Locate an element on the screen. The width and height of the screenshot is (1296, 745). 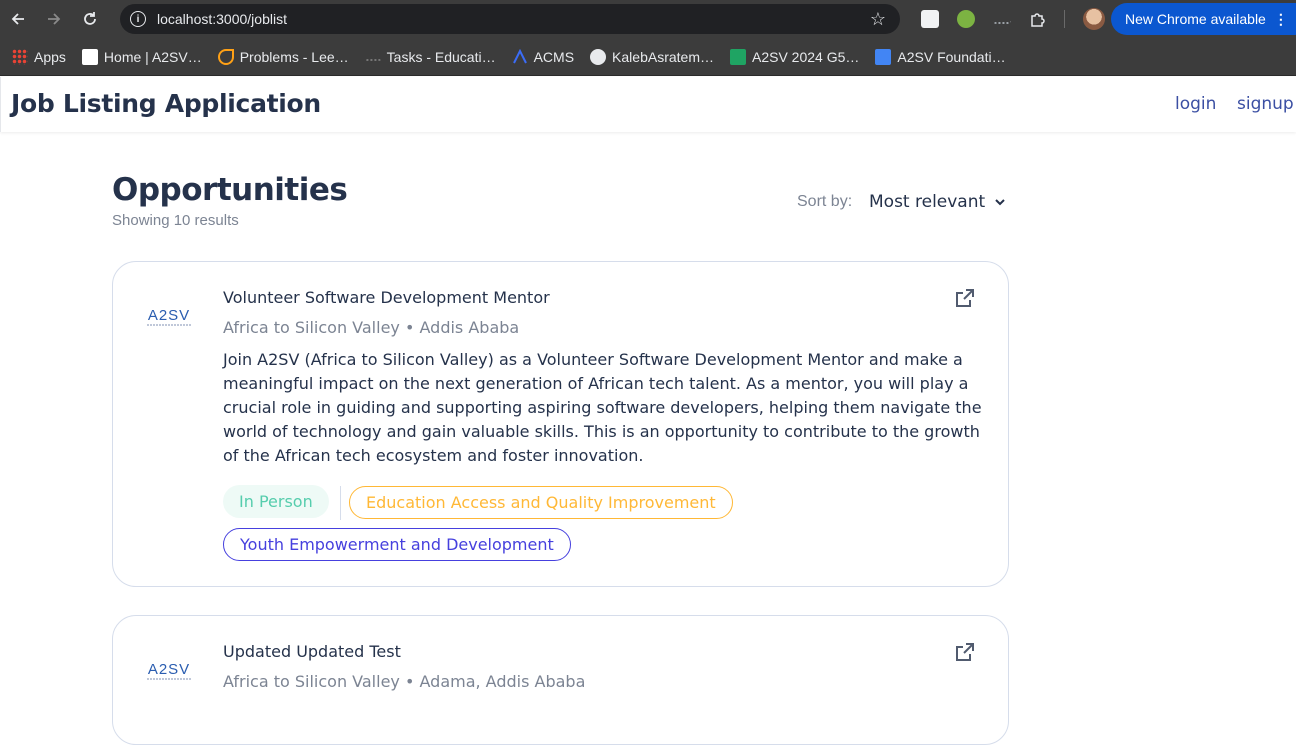
acms-icon is located at coordinates (520, 56).